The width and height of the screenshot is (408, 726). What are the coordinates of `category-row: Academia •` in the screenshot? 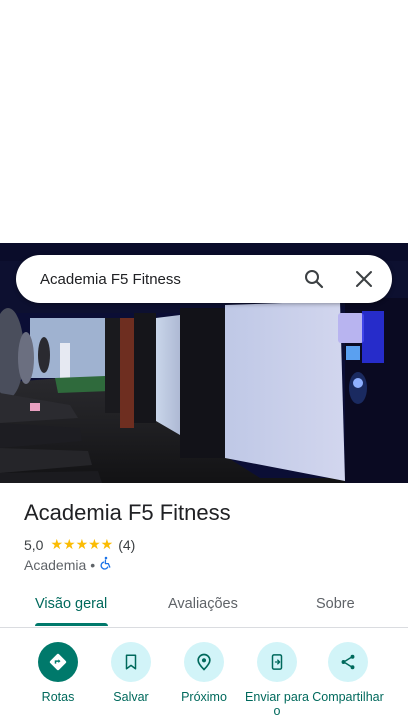 It's located at (68, 564).